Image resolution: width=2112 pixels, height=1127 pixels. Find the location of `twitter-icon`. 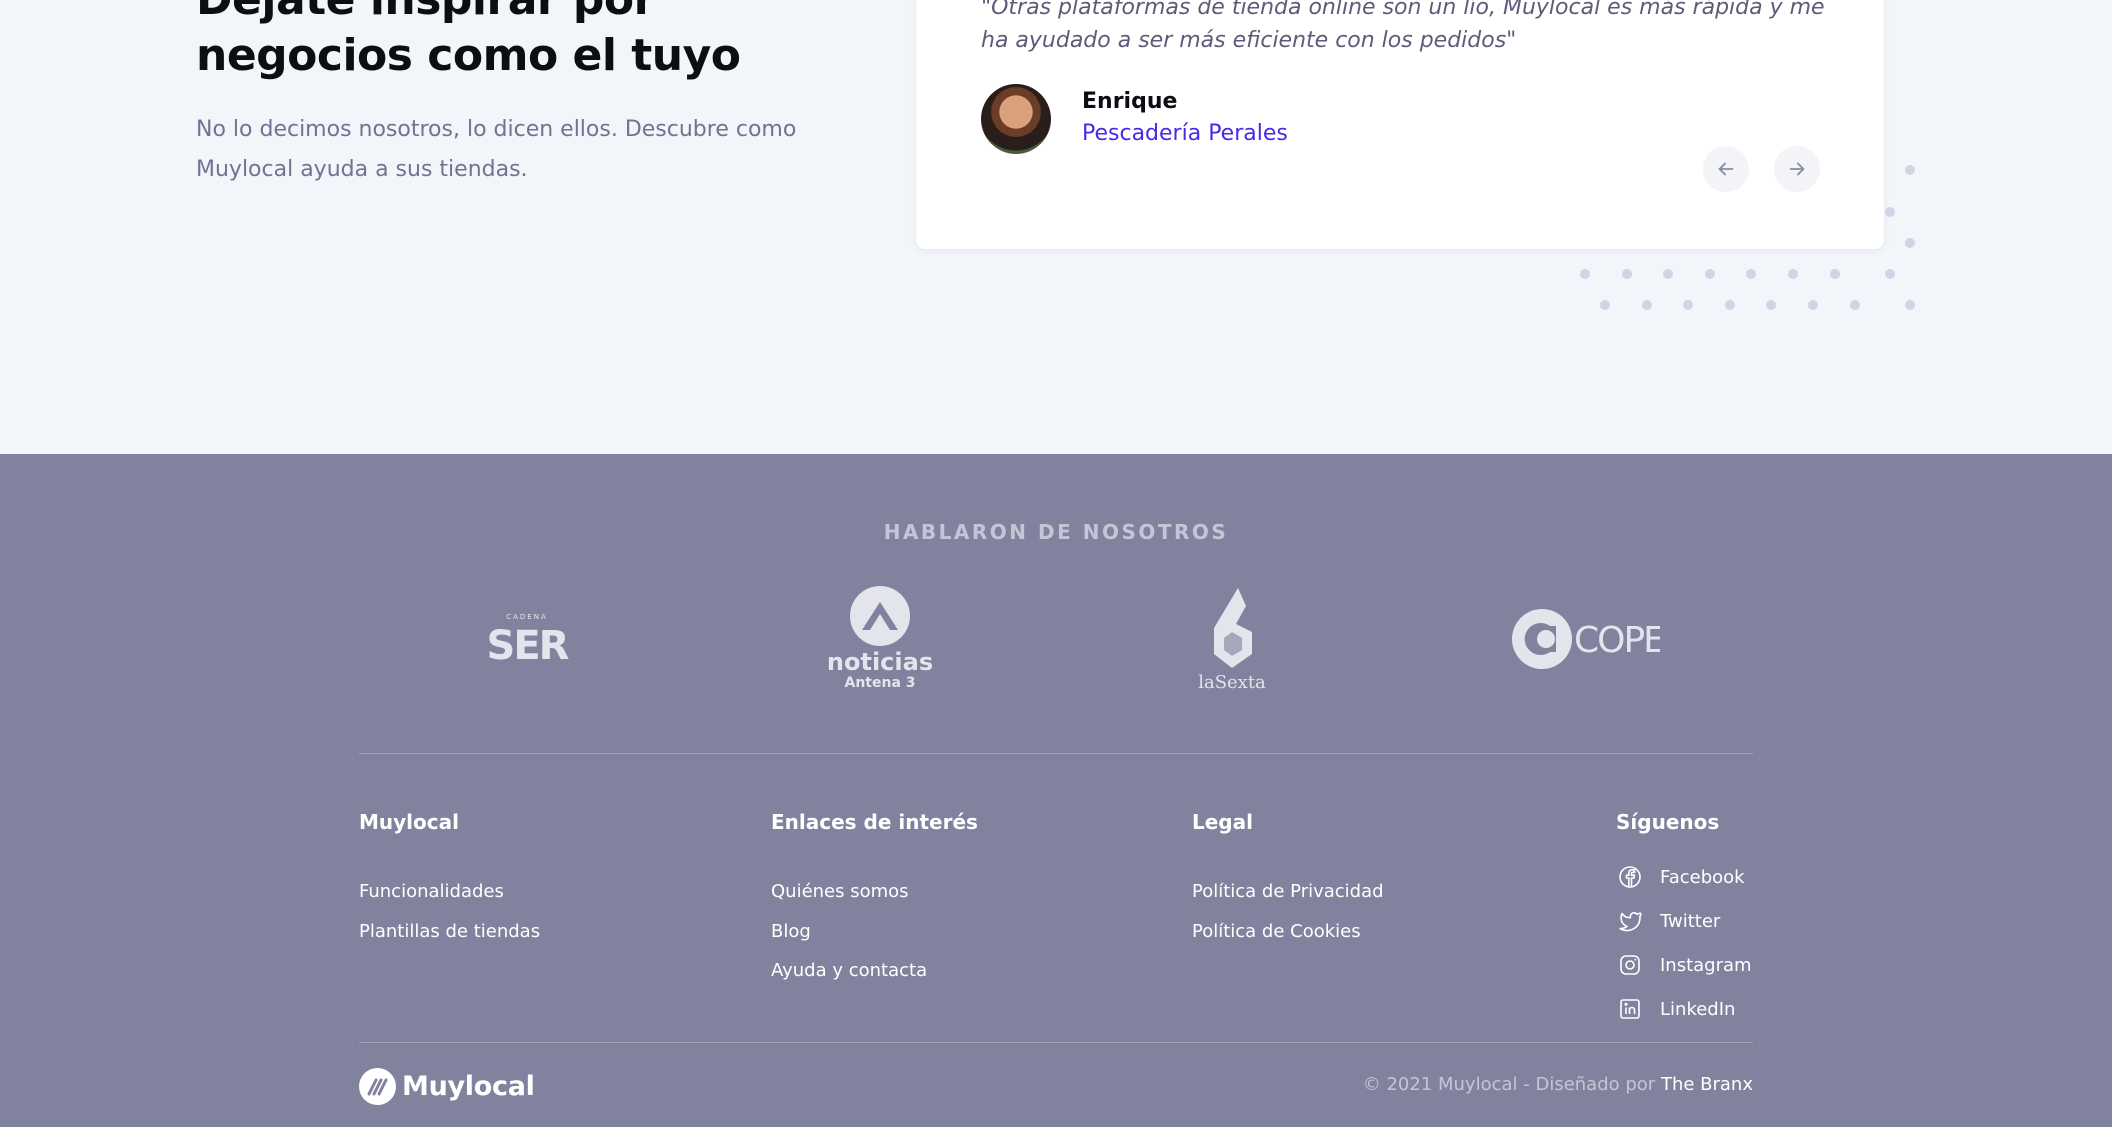

twitter-icon is located at coordinates (1630, 922).